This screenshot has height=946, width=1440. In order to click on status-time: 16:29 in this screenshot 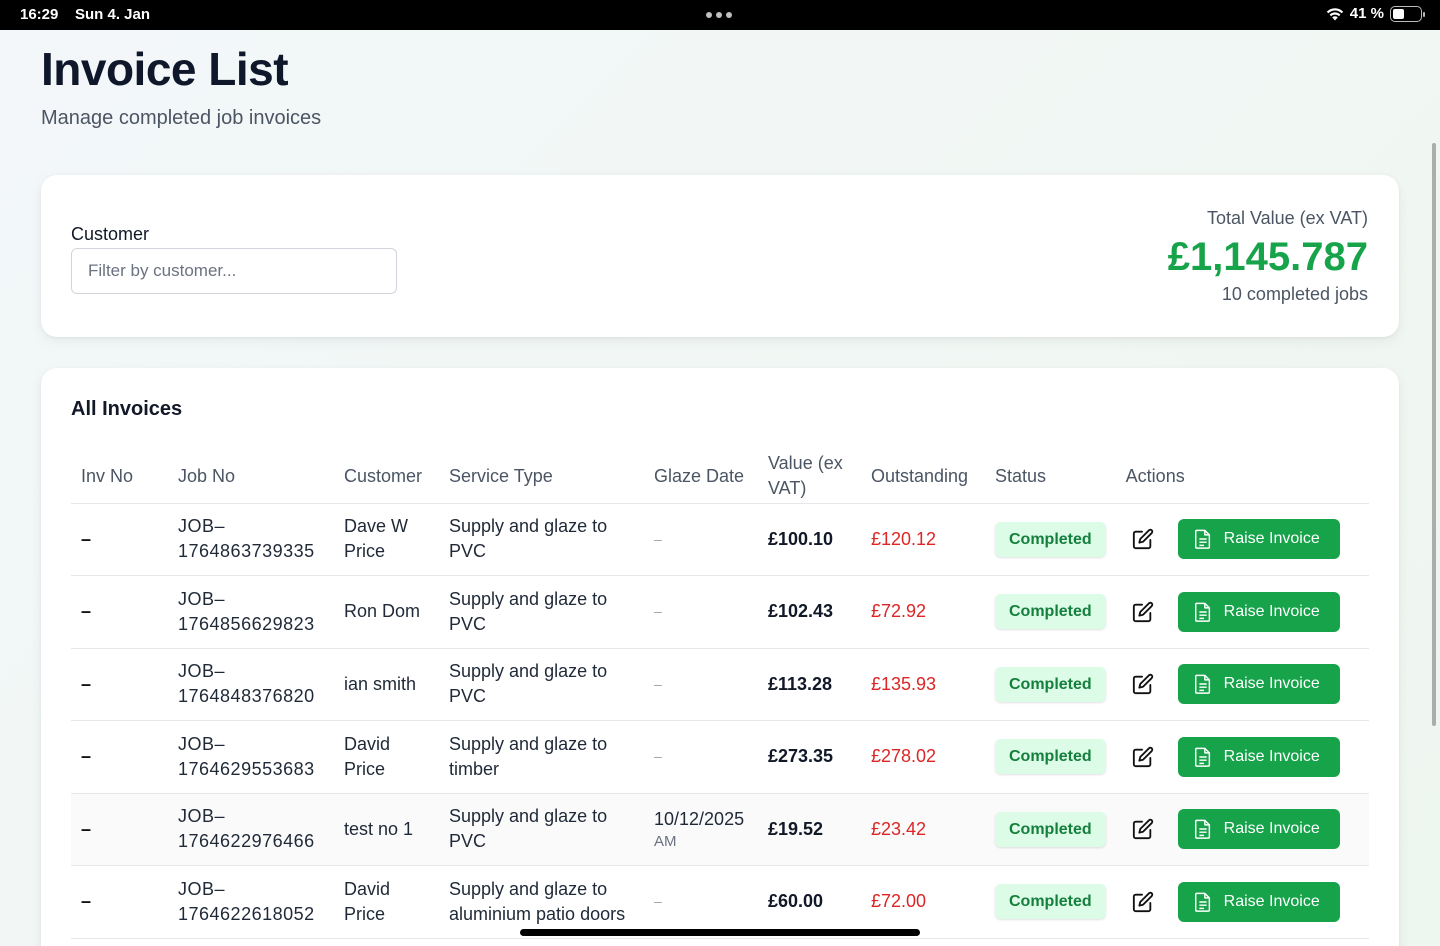, I will do `click(39, 14)`.